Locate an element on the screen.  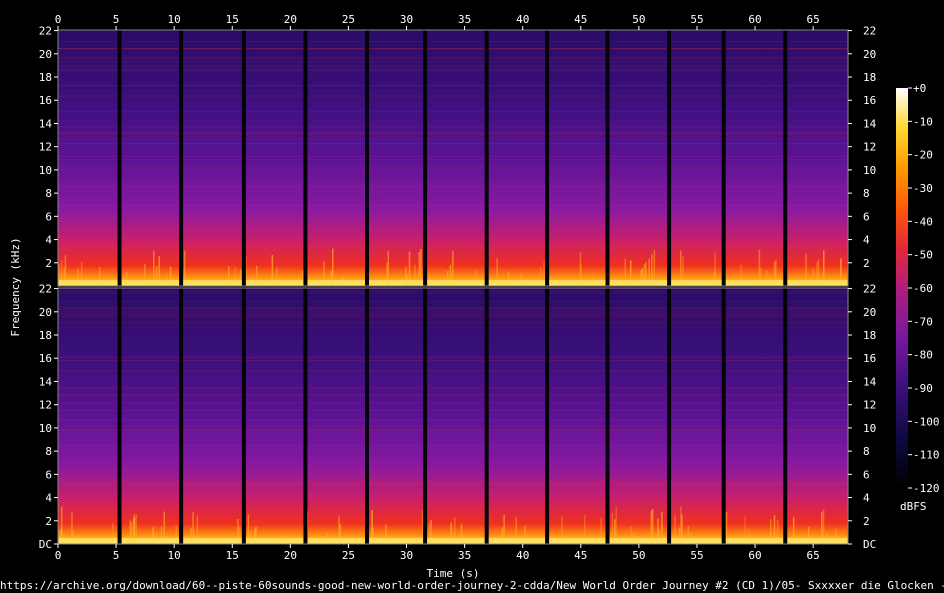
y-tick-label-right: DC is located at coordinates (869, 544).